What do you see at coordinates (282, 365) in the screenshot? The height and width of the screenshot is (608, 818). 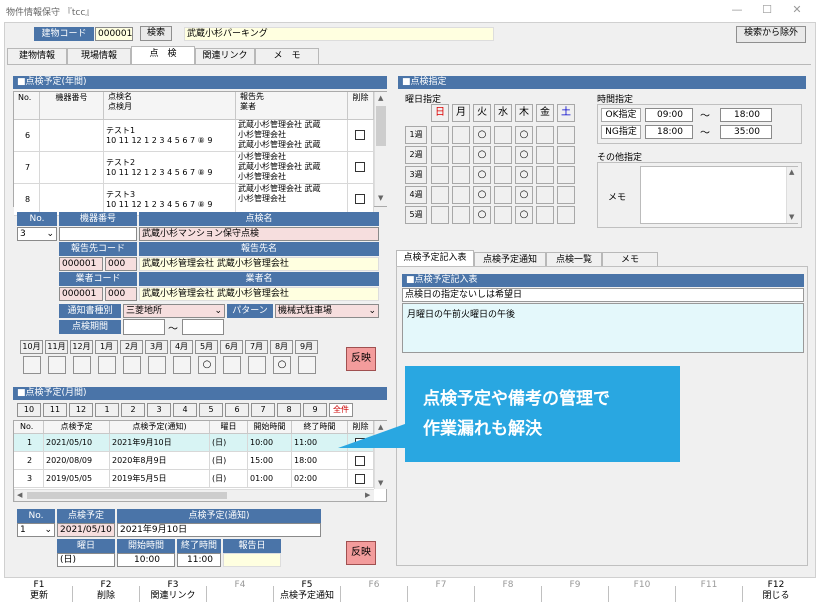 I see `month-toggle: ○` at bounding box center [282, 365].